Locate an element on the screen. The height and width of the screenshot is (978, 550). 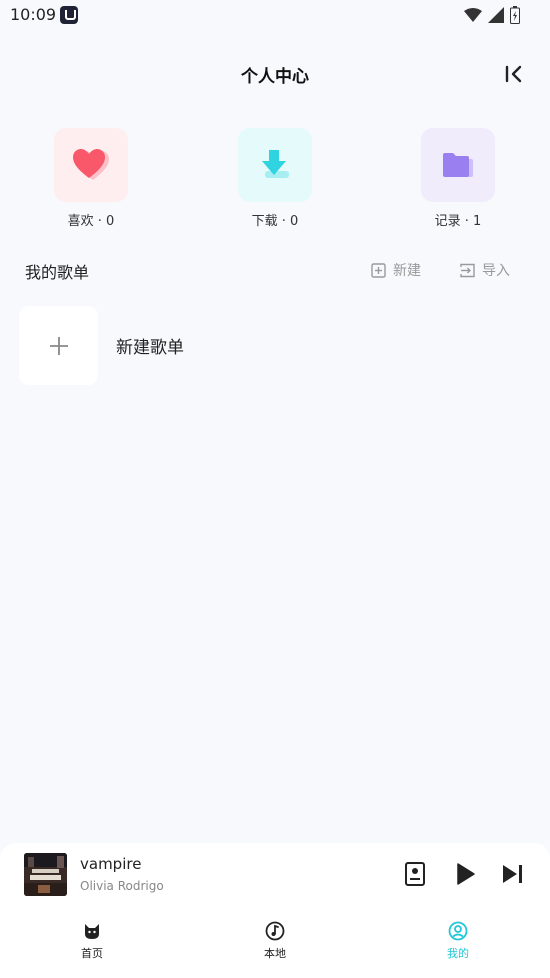
playlist-queue-icon is located at coordinates (415, 874).